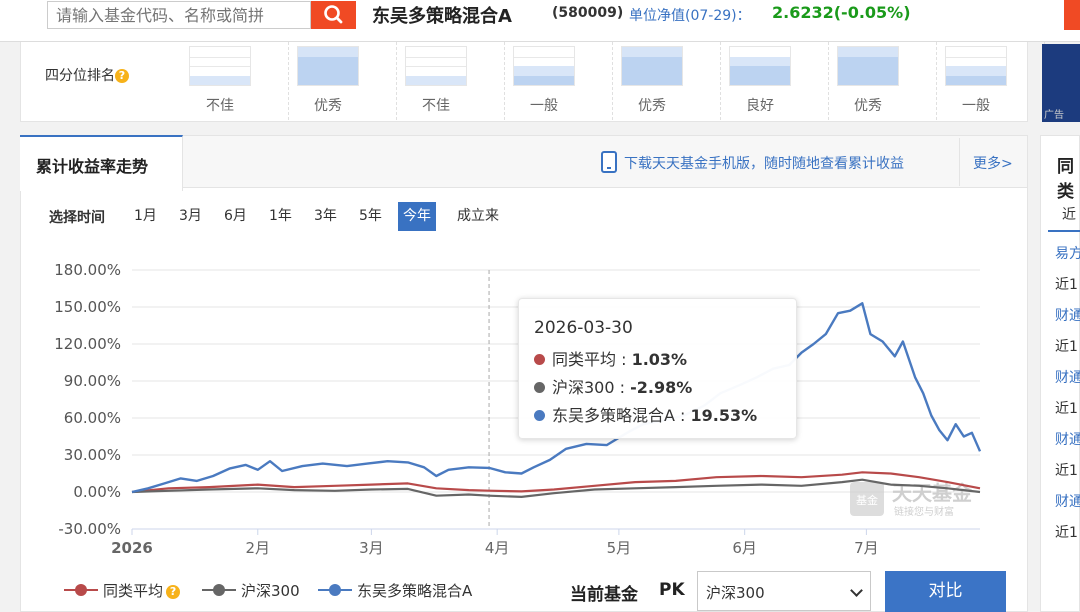 The height and width of the screenshot is (612, 1080). I want to click on y-tick-label: 150.00%, so click(87, 307).